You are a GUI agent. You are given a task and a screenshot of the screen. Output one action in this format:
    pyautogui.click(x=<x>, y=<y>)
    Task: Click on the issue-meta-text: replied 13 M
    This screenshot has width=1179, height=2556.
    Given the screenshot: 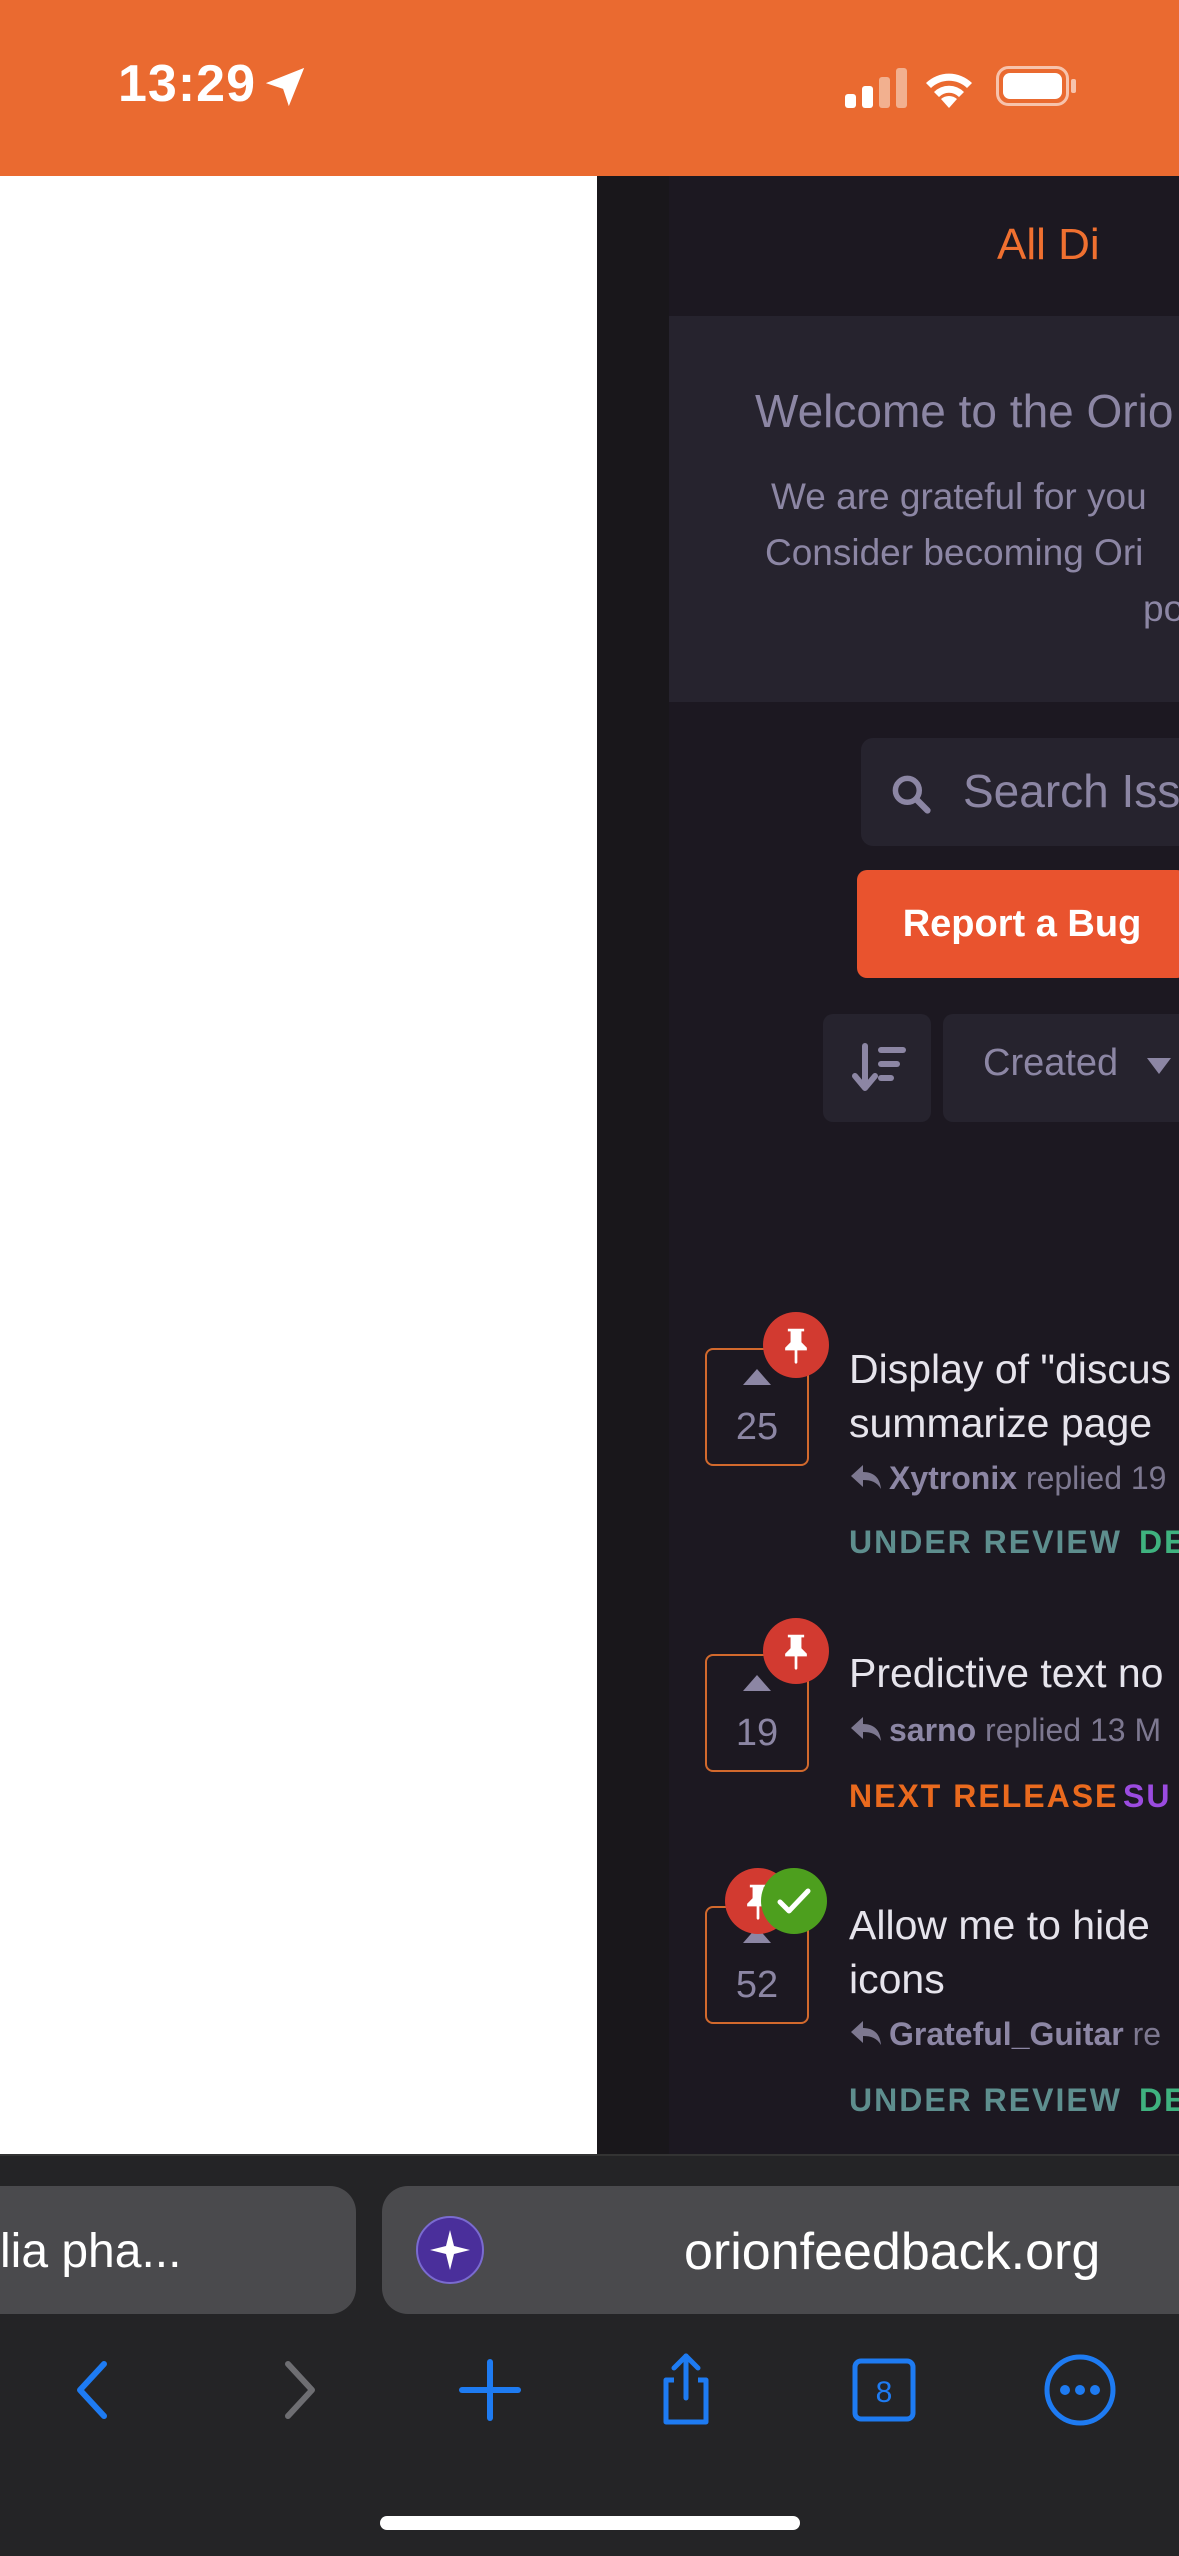 What is the action you would take?
    pyautogui.click(x=1073, y=1730)
    